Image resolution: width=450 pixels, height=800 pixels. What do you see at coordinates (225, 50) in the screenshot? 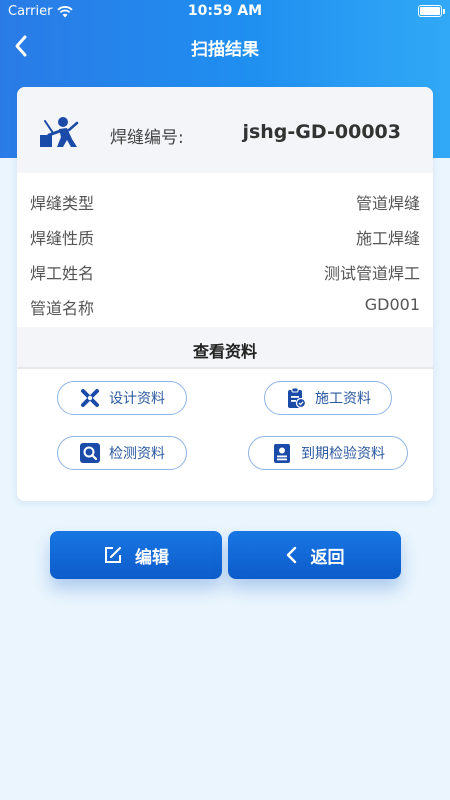
I see `page-title: 扫描结果` at bounding box center [225, 50].